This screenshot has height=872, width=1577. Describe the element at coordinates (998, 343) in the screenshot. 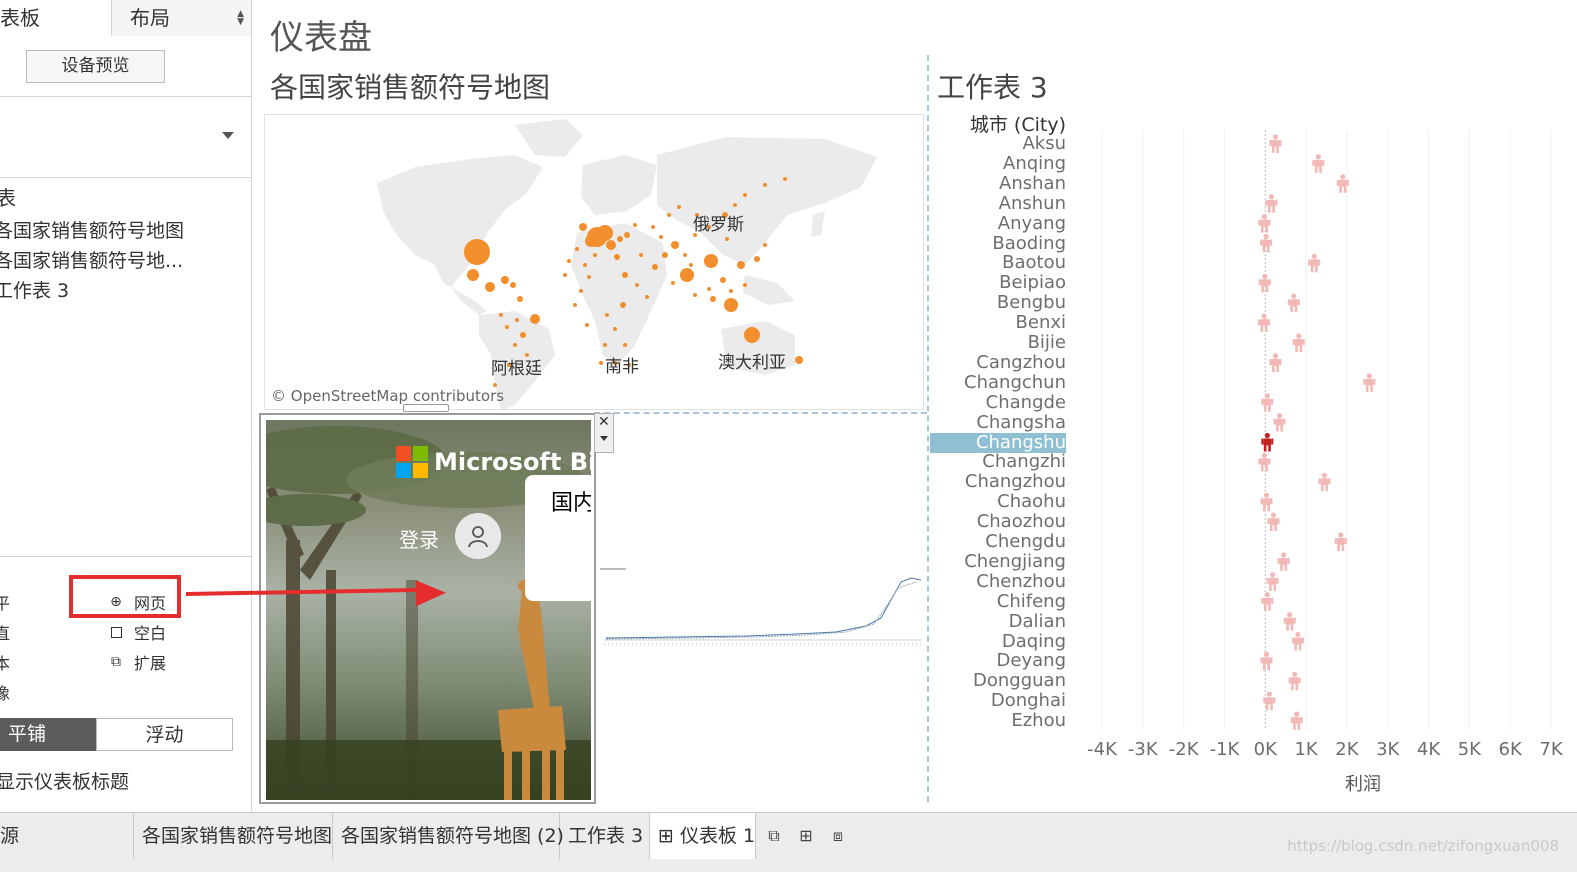

I see `city-label: Bijie` at that location.